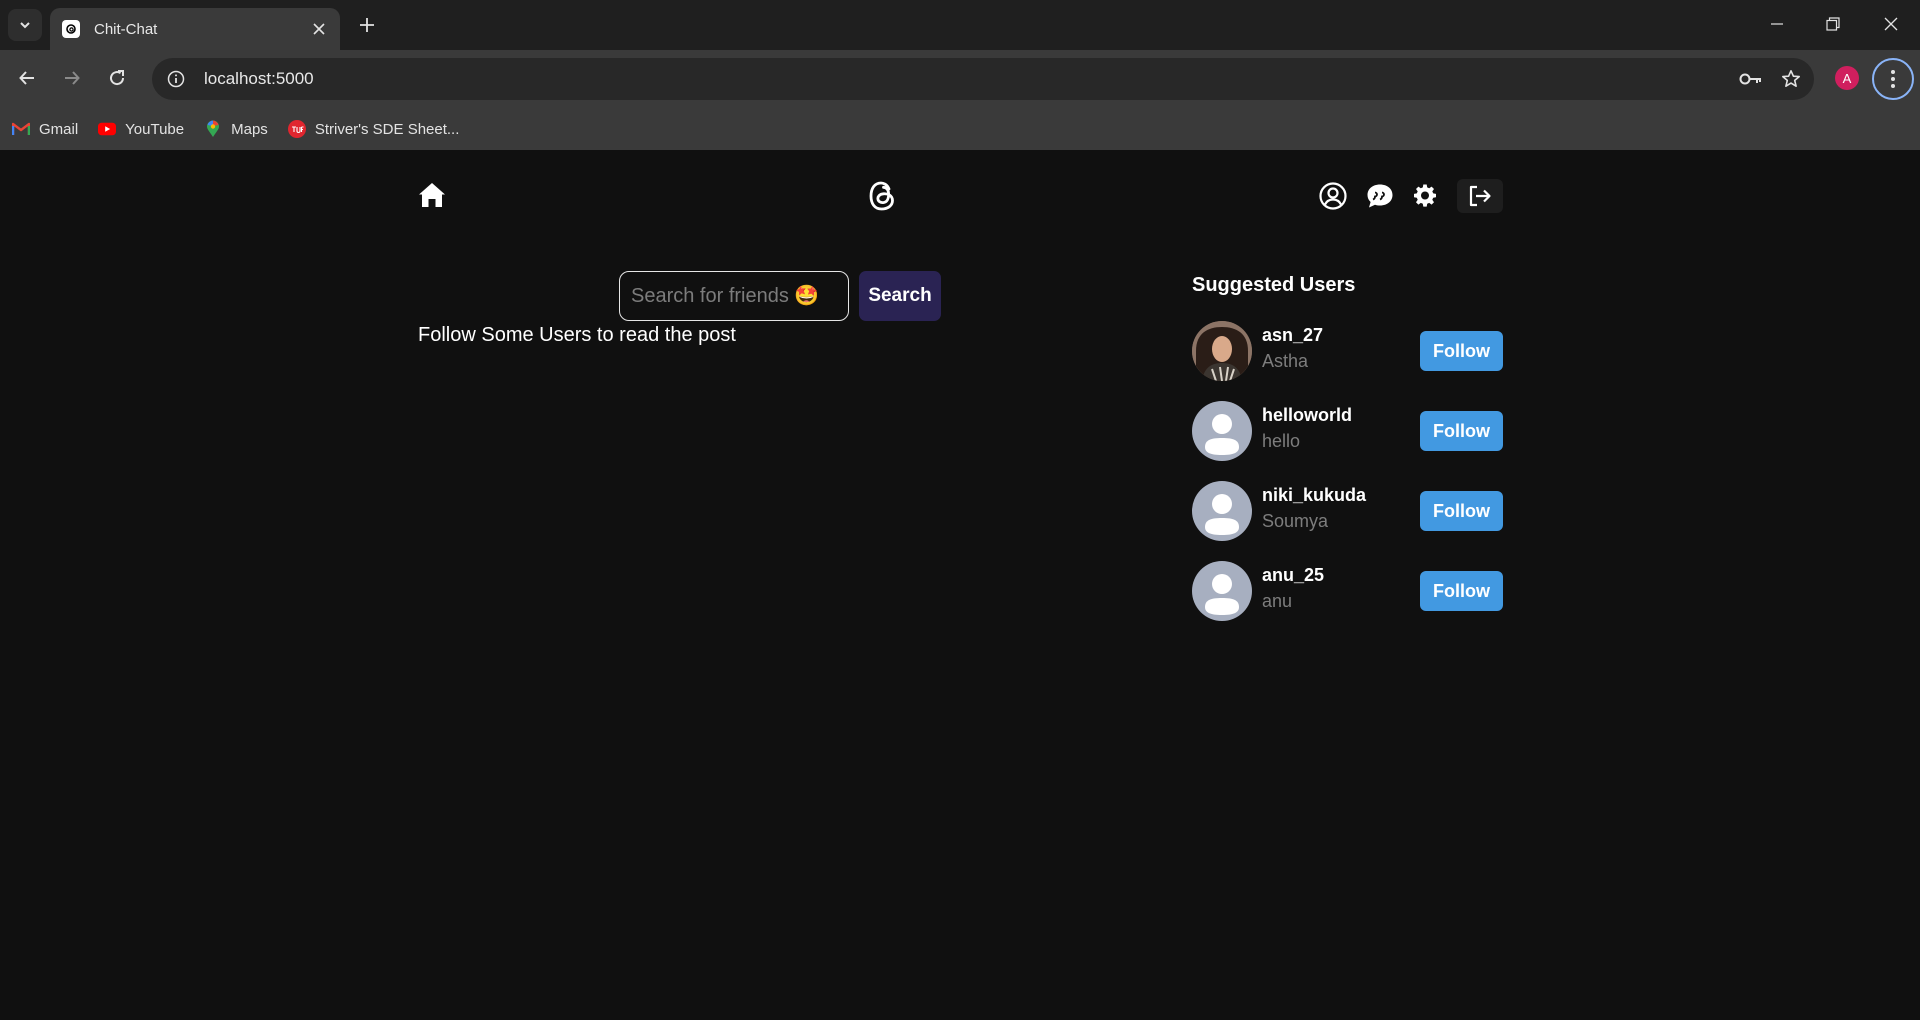  I want to click on reload-icon, so click(117, 78).